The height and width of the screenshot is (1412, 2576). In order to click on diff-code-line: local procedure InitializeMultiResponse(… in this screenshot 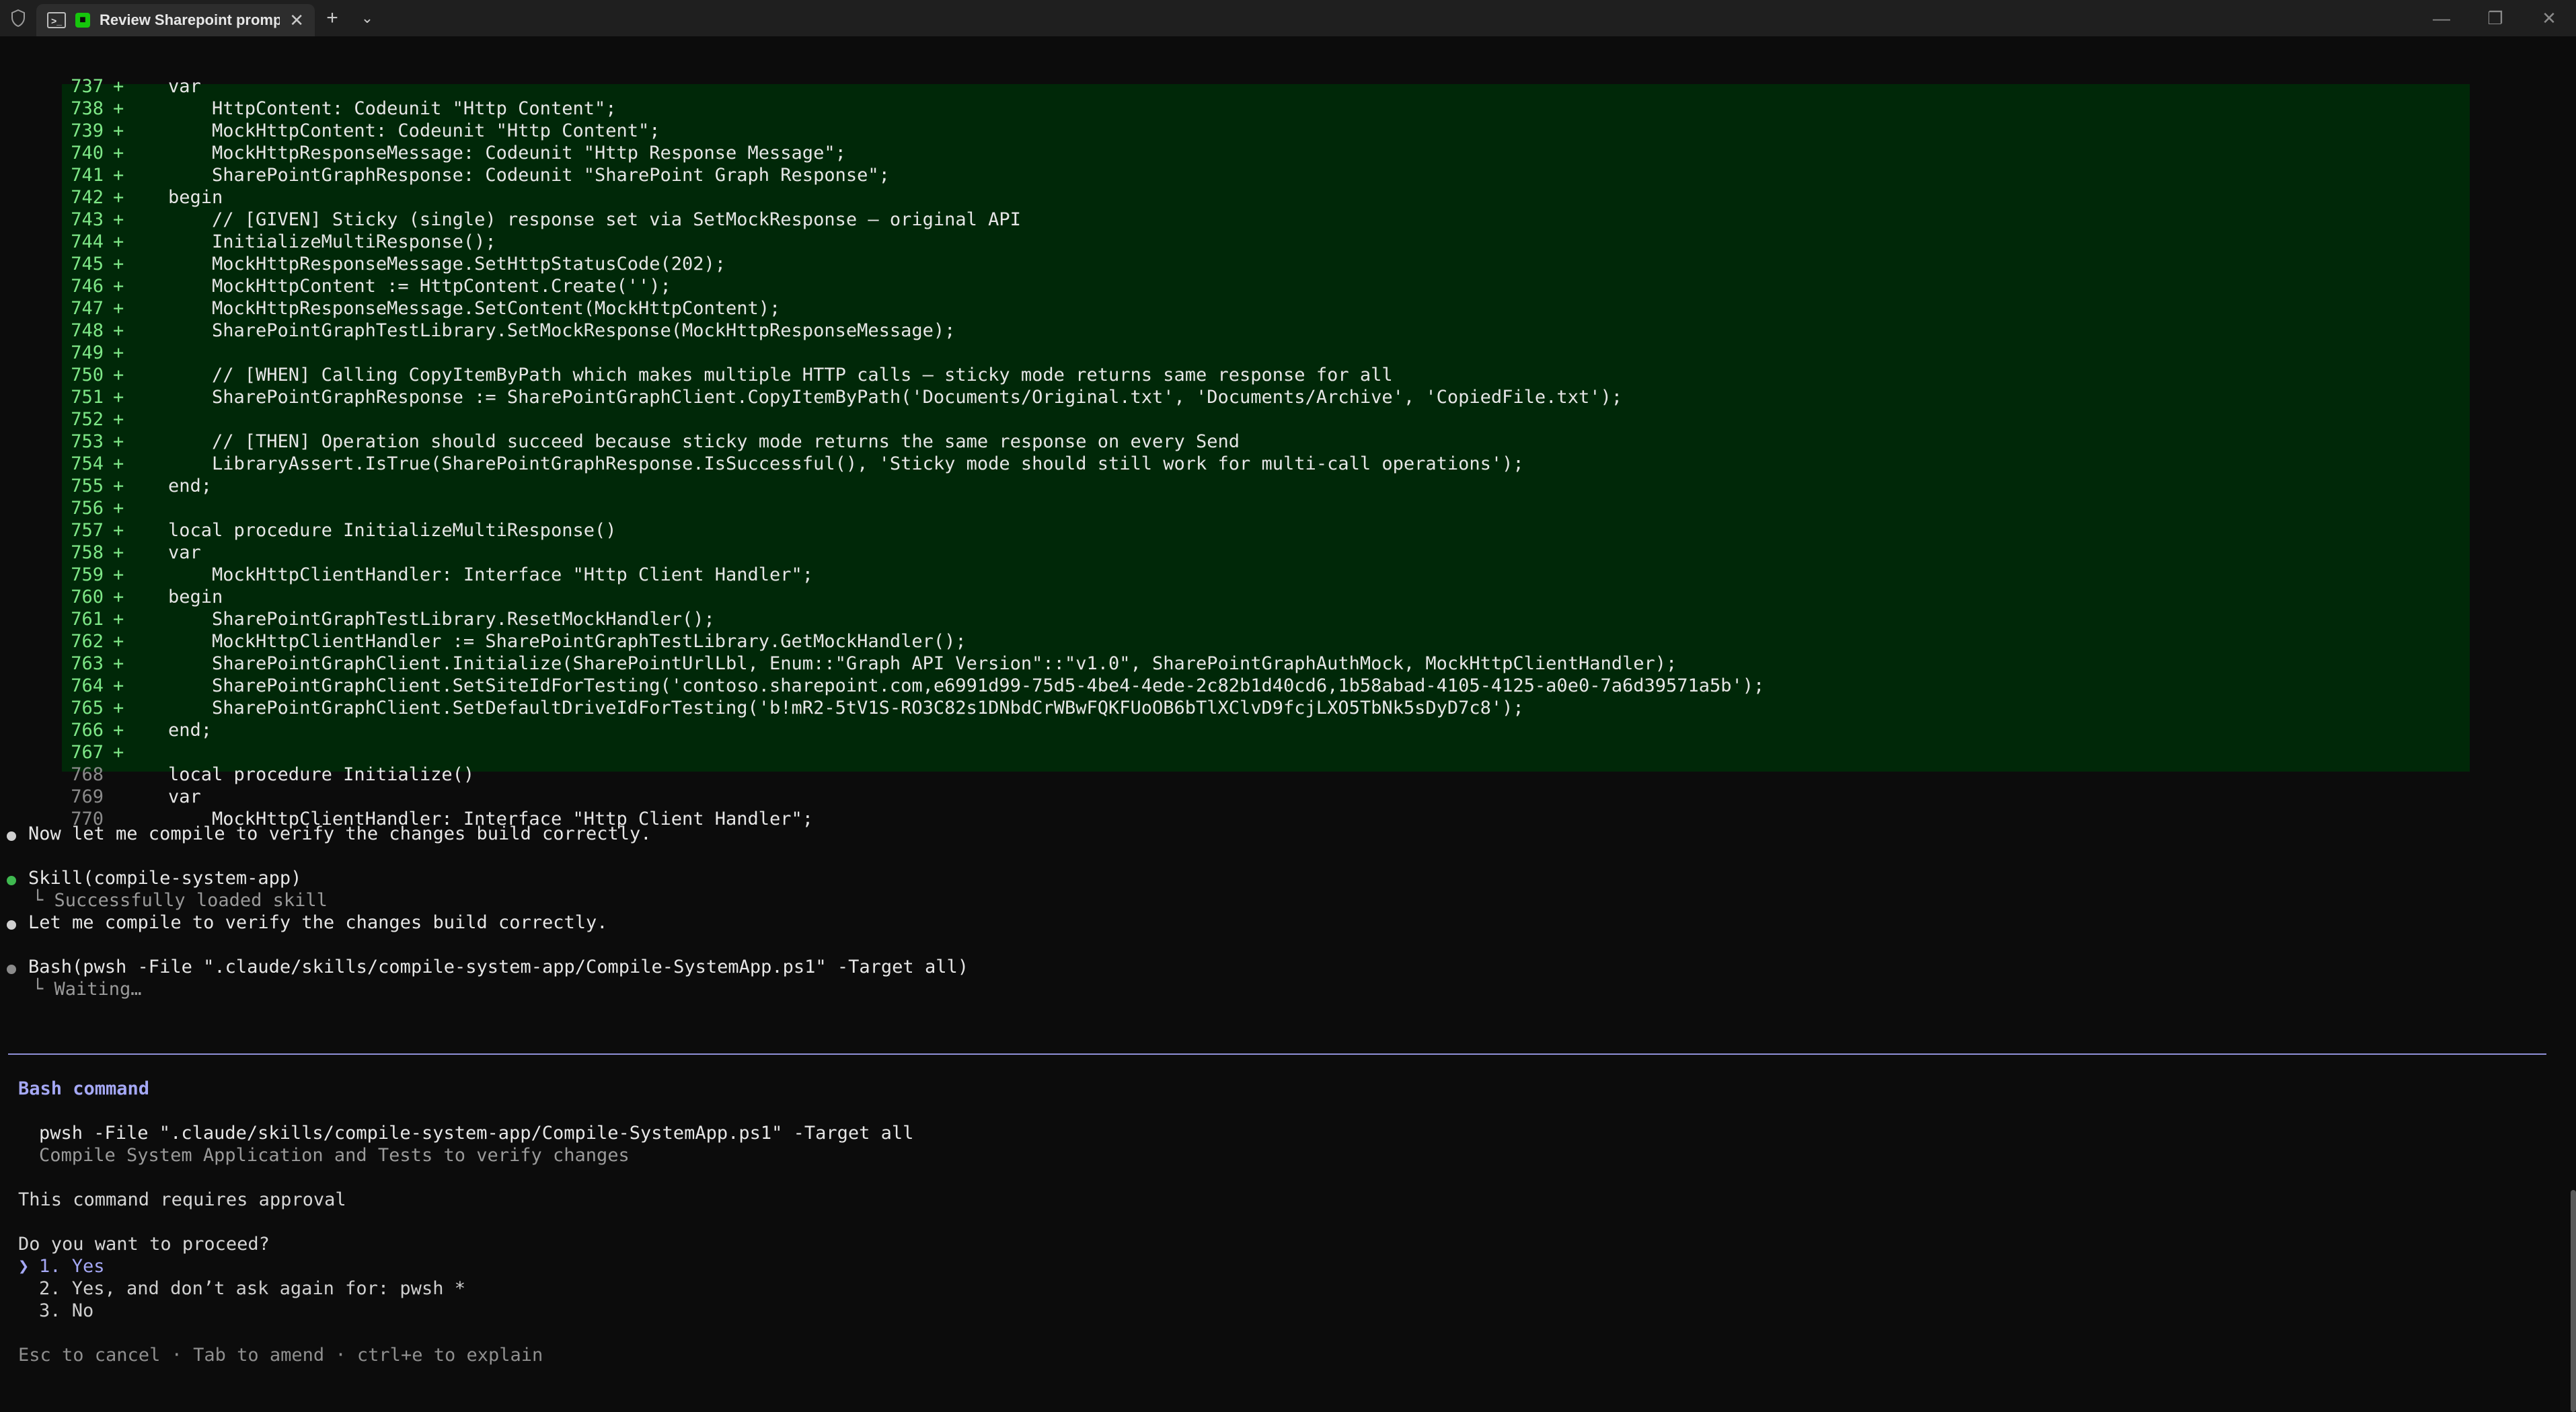, I will do `click(392, 530)`.